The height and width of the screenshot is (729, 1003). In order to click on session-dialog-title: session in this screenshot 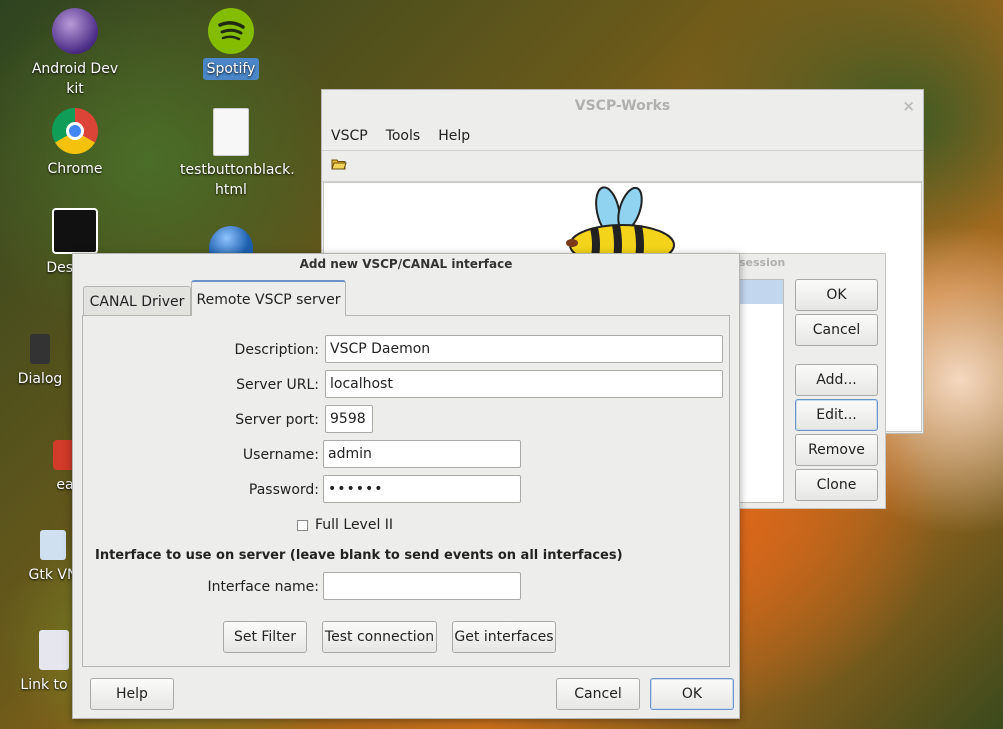, I will do `click(762, 262)`.